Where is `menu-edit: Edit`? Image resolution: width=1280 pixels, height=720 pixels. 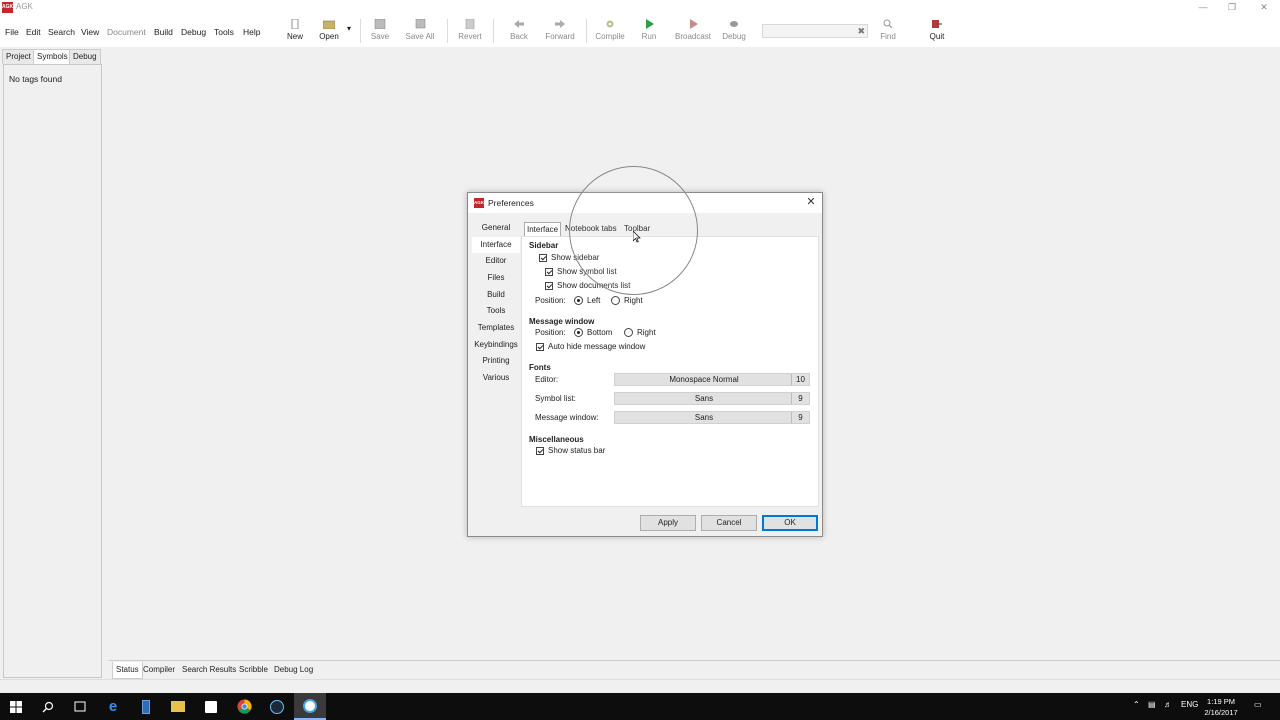
menu-edit: Edit is located at coordinates (33, 32).